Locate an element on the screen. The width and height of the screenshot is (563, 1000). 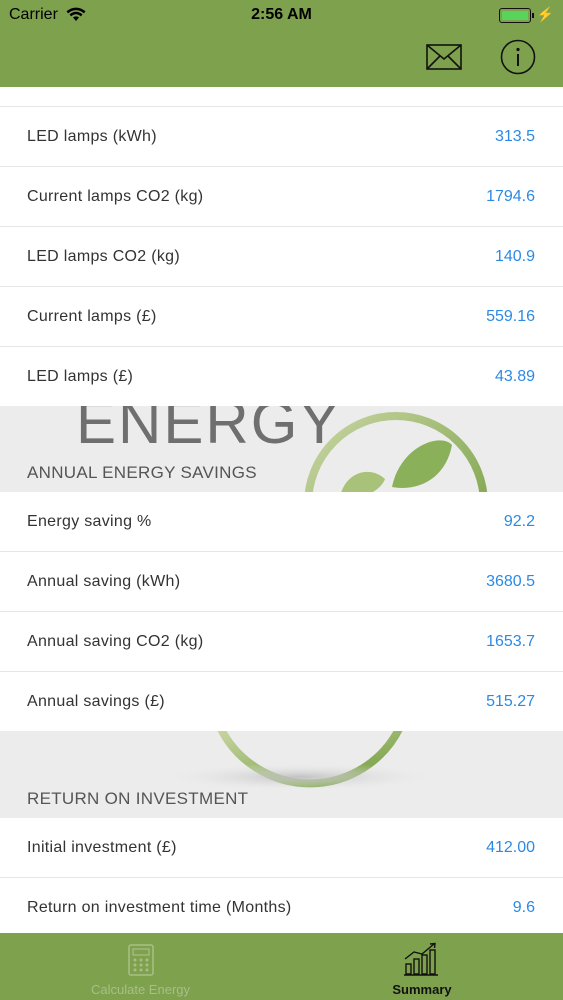
tab-label: Summary is located at coordinates (422, 989).